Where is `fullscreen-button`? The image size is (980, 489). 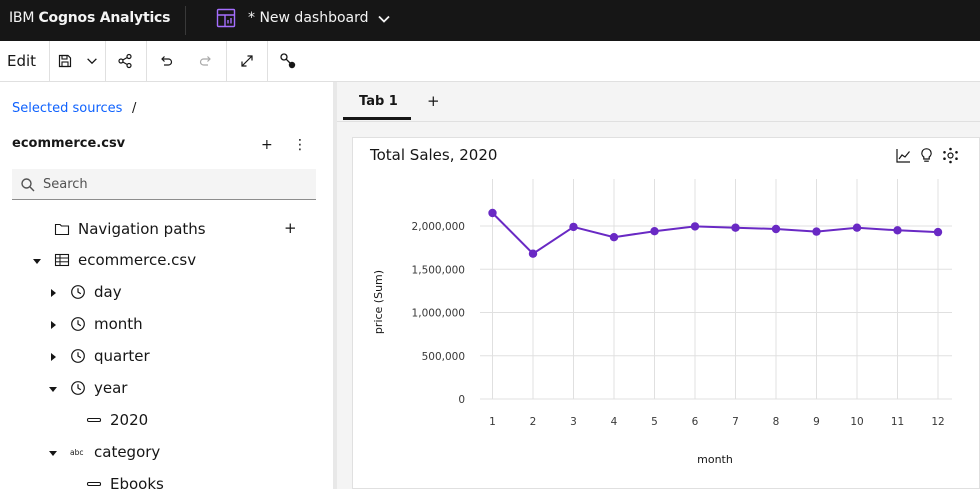 fullscreen-button is located at coordinates (247, 61).